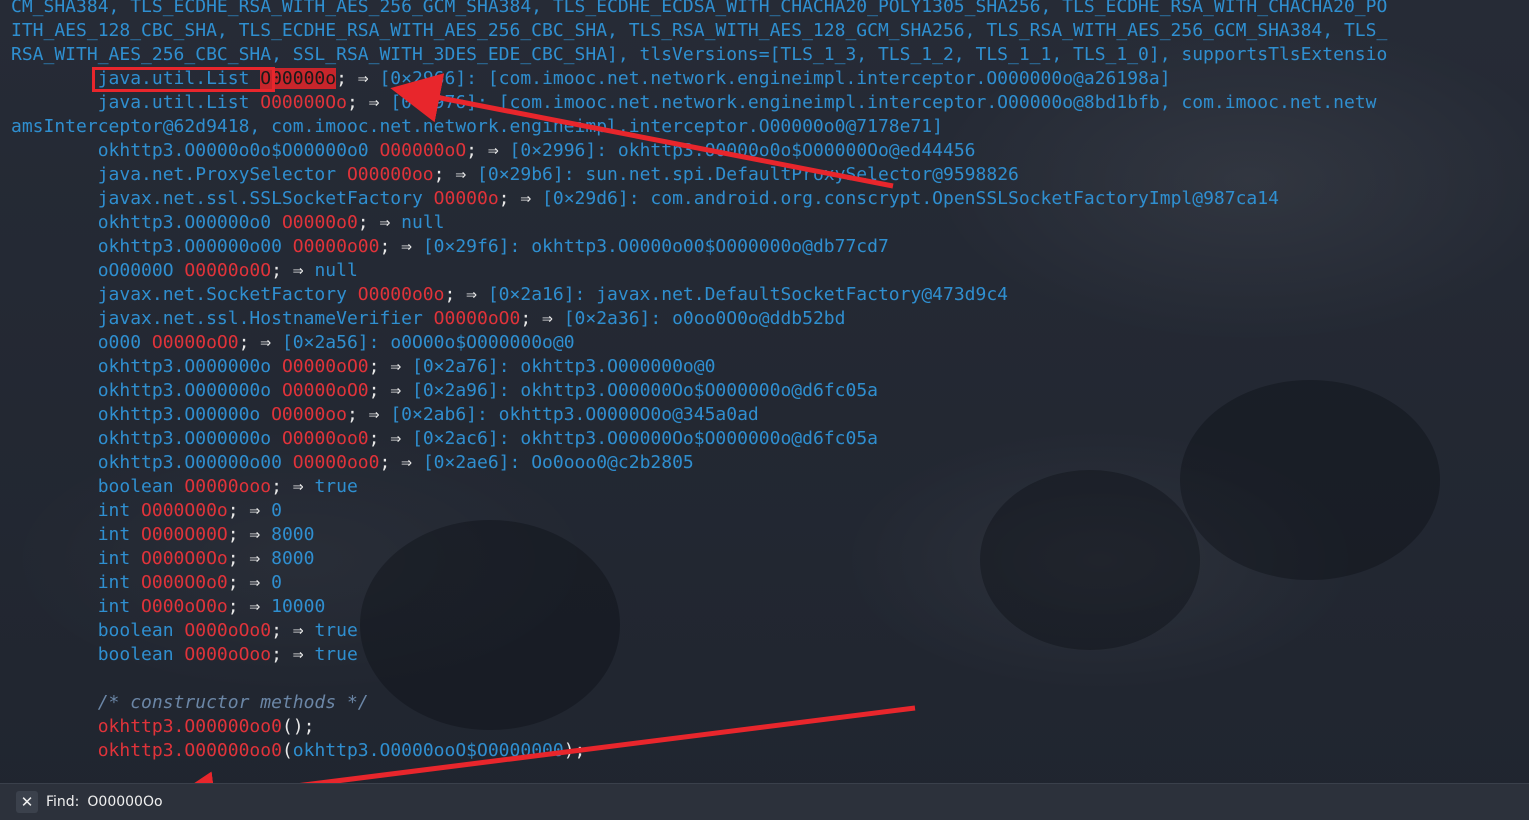 The height and width of the screenshot is (820, 1529). Describe the element at coordinates (146, 222) in the screenshot. I see `code-token: okhttp3.O00000o0` at that location.